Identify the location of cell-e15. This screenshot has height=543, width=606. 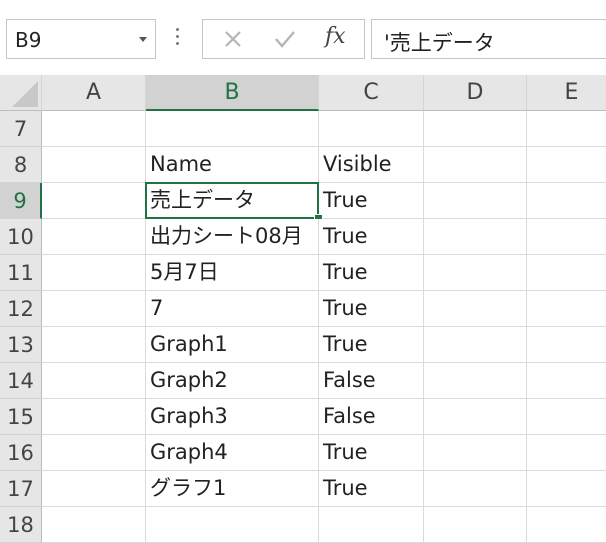
(566, 417).